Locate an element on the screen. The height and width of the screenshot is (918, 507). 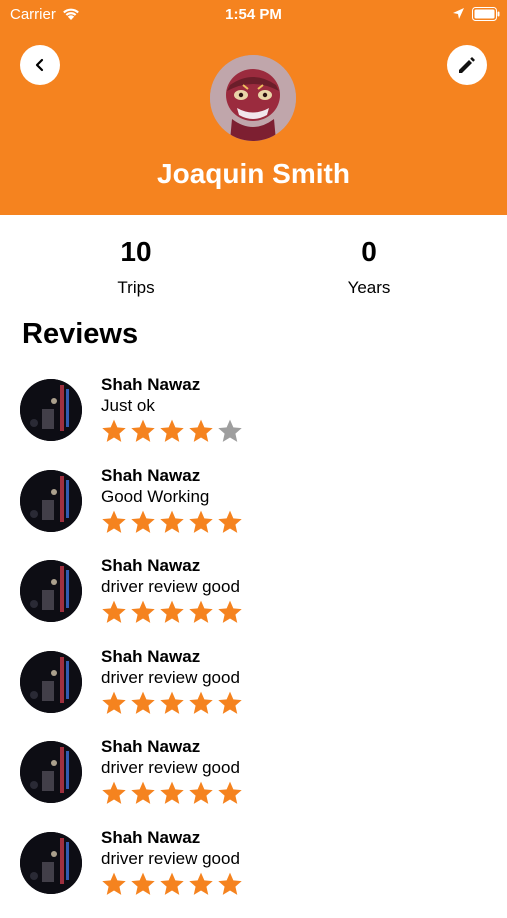
years-count: 0 is located at coordinates (369, 252).